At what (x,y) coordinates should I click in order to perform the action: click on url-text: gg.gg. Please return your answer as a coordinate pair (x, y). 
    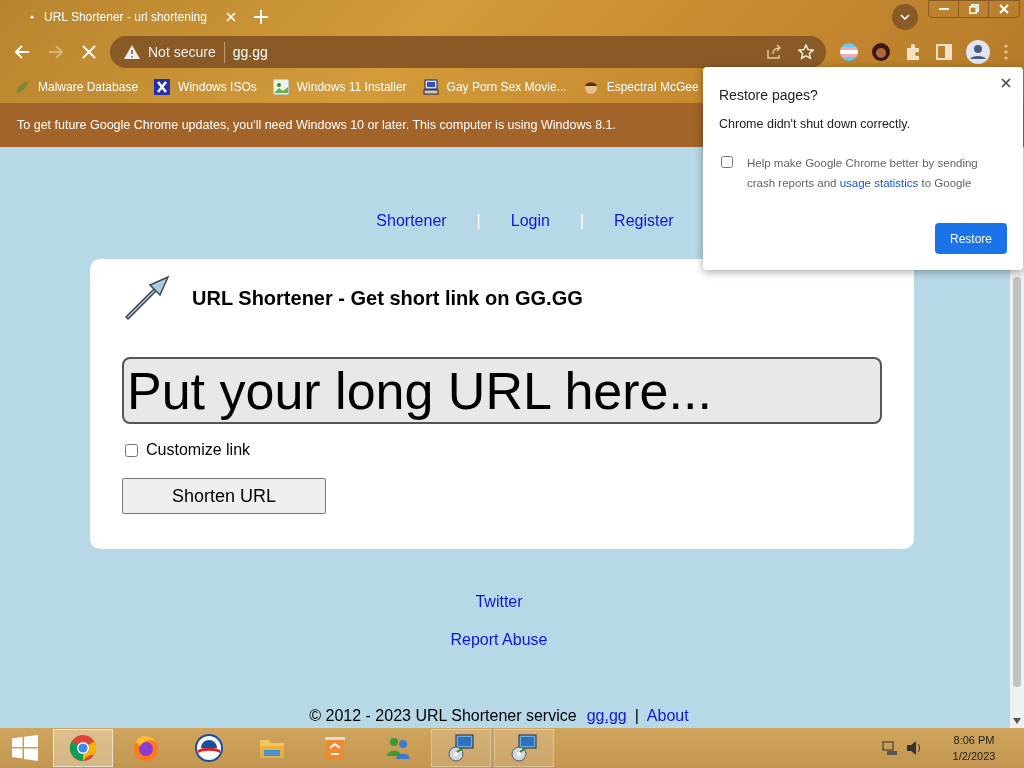
    Looking at the image, I should click on (249, 52).